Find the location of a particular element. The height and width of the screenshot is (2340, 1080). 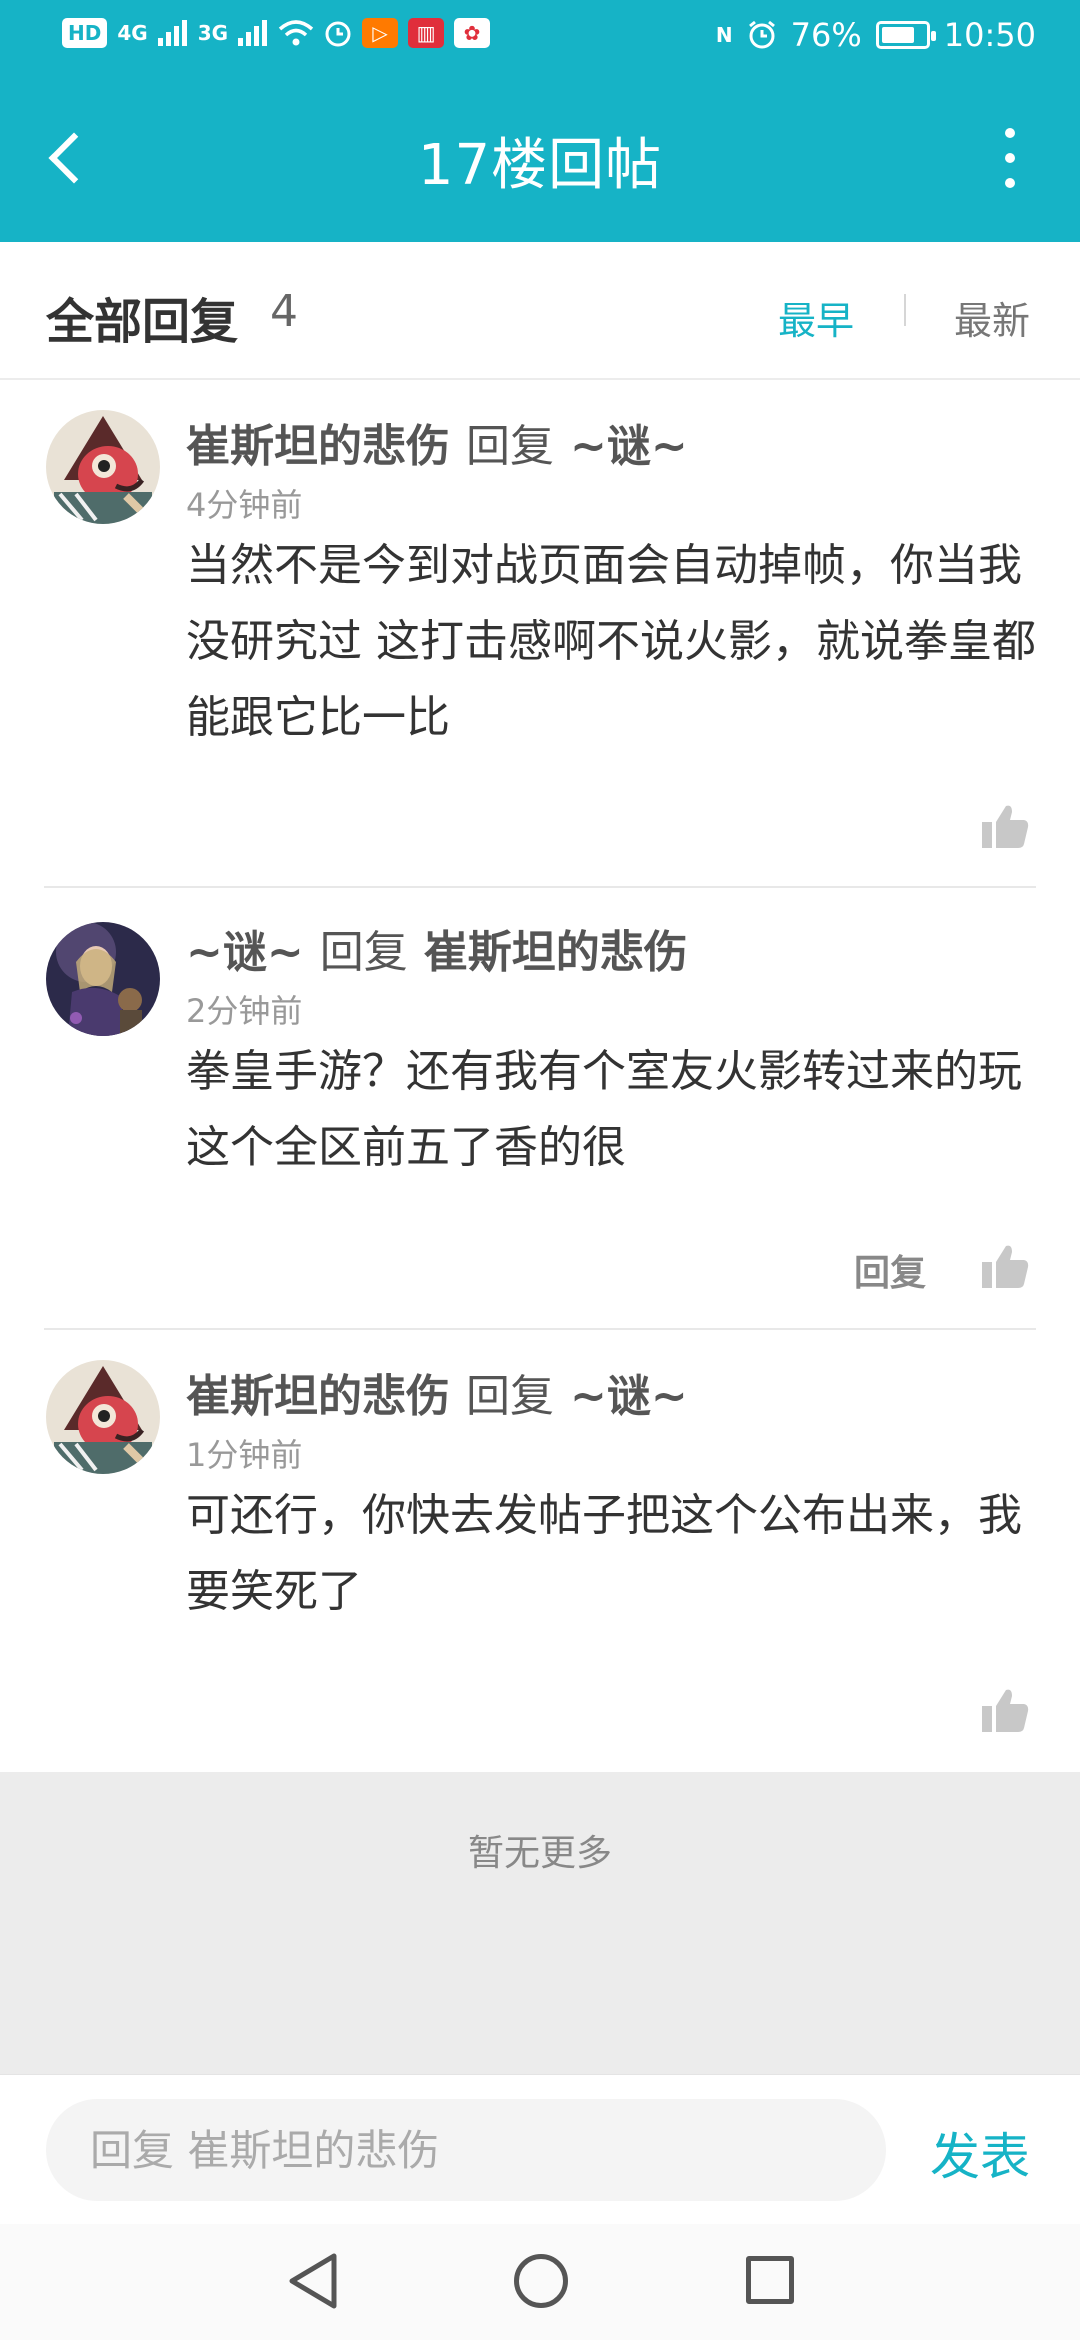

replies-count: 4 is located at coordinates (284, 311).